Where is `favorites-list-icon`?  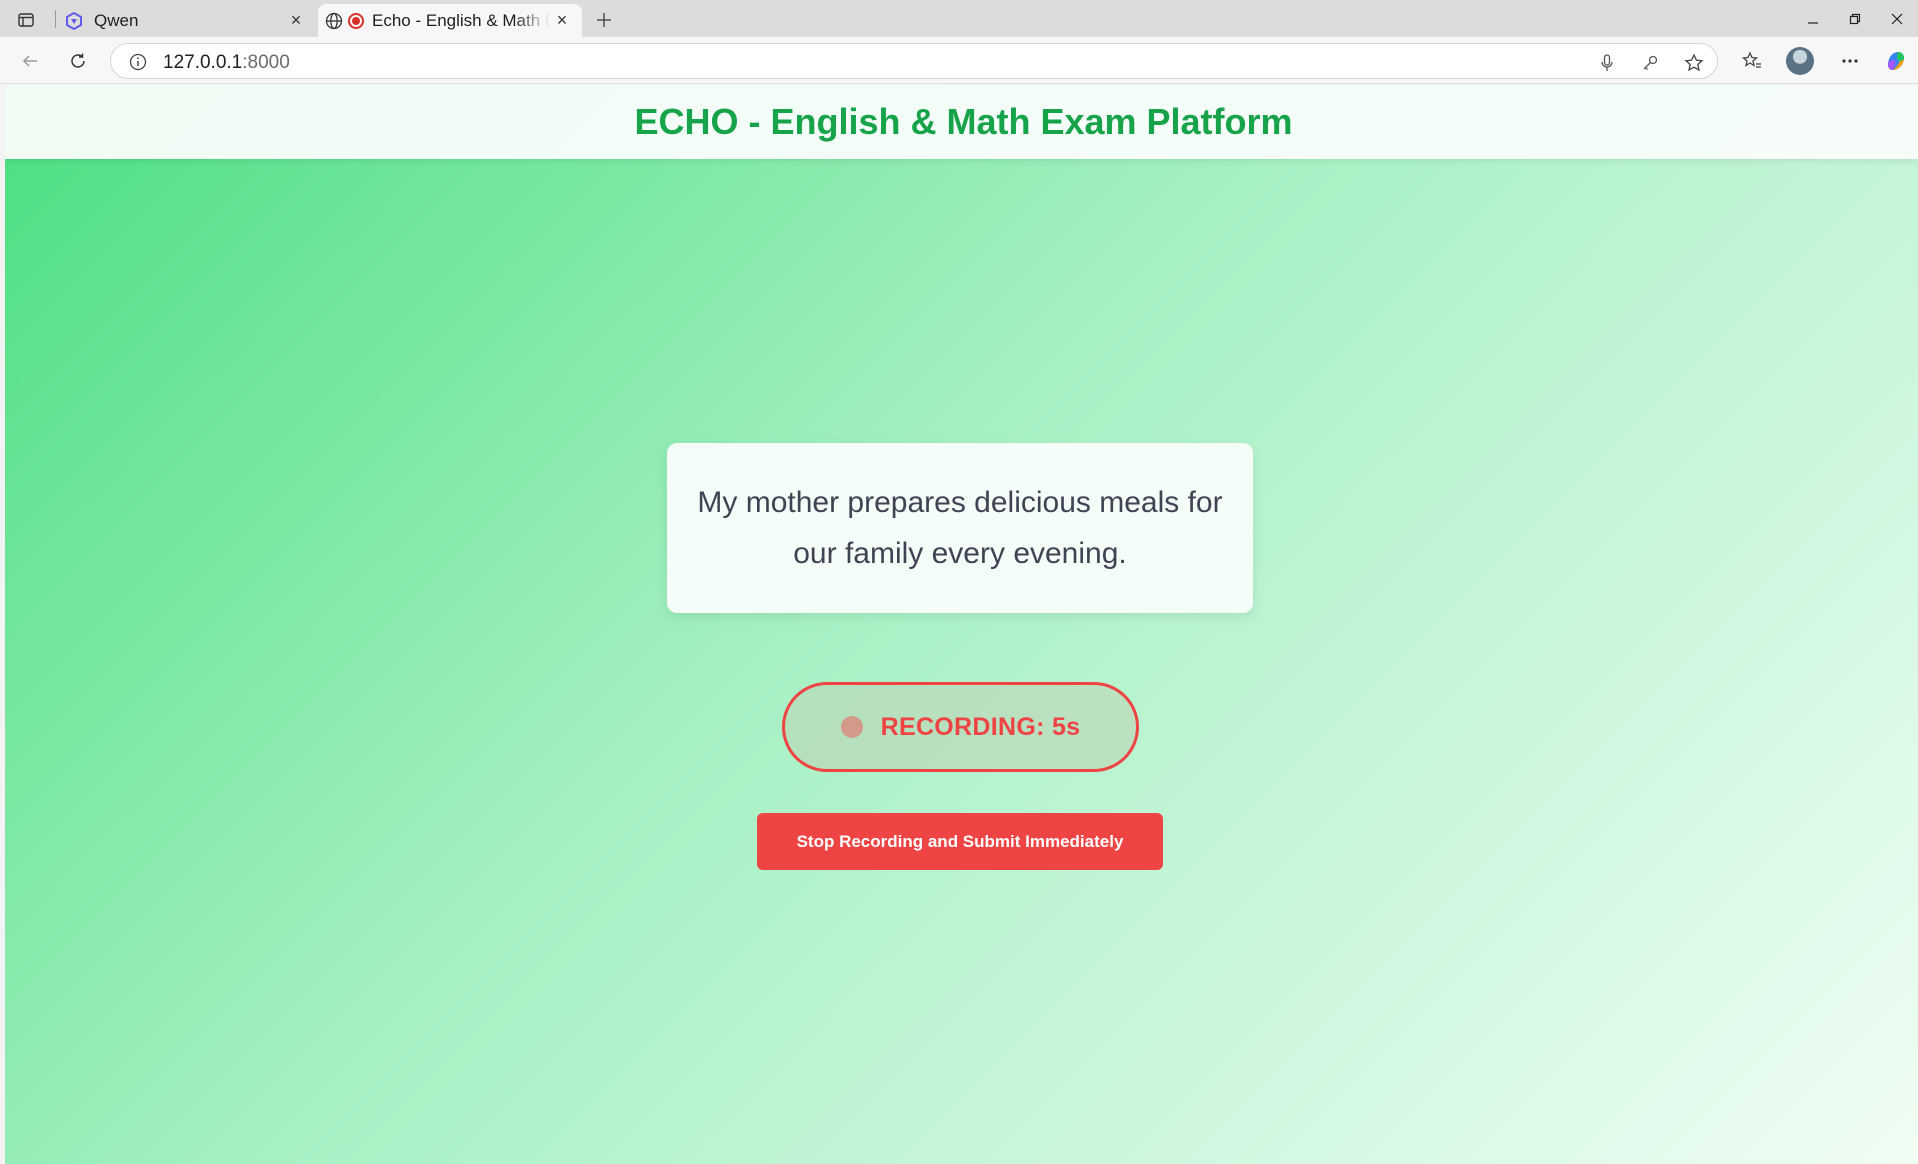
favorites-list-icon is located at coordinates (1752, 61).